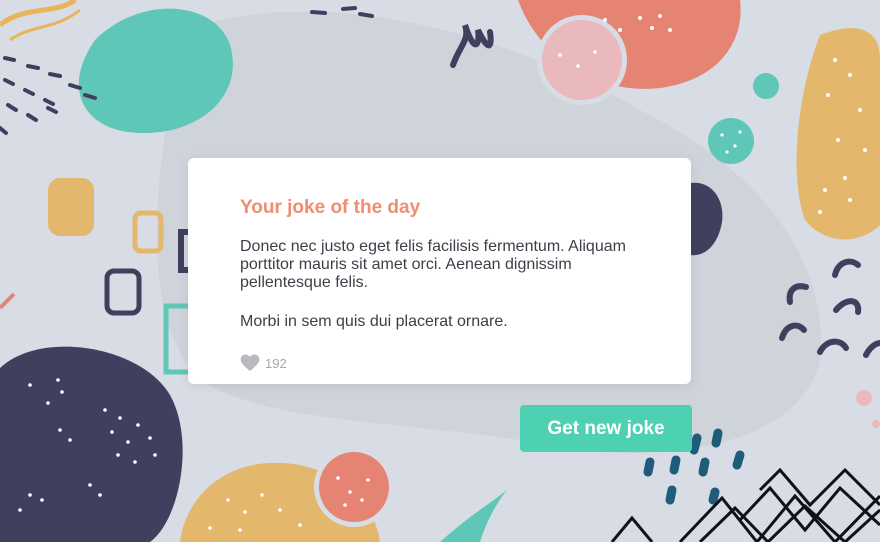 The image size is (880, 542). Describe the element at coordinates (606, 428) in the screenshot. I see `get-new-joke-button: Get new joke` at that location.